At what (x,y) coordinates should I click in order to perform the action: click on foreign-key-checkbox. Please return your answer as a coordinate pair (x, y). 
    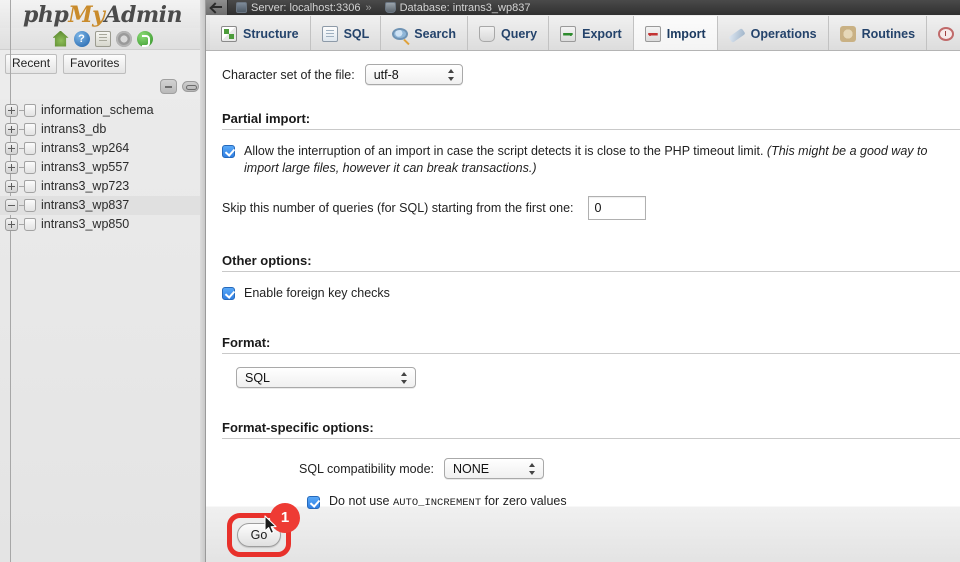
    Looking at the image, I should click on (228, 293).